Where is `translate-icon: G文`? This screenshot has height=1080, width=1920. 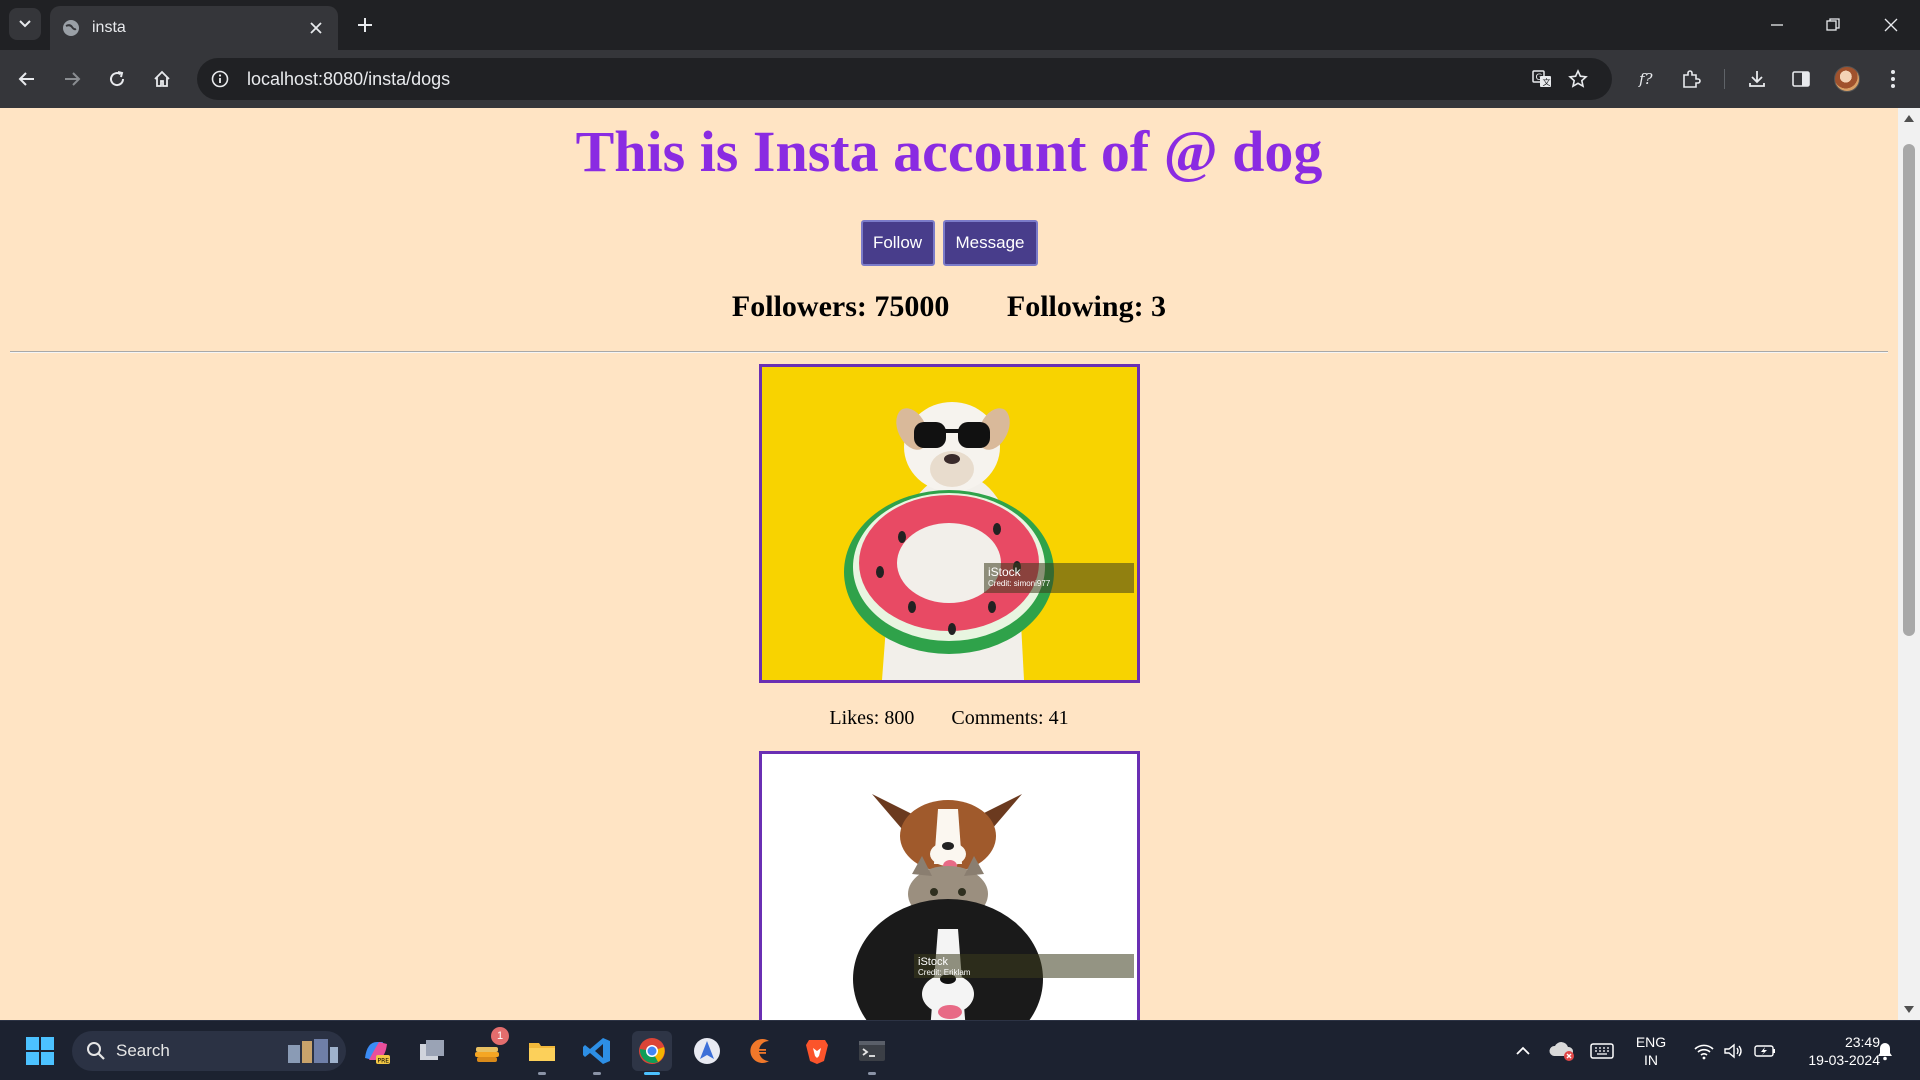
translate-icon: G文 is located at coordinates (1541, 78).